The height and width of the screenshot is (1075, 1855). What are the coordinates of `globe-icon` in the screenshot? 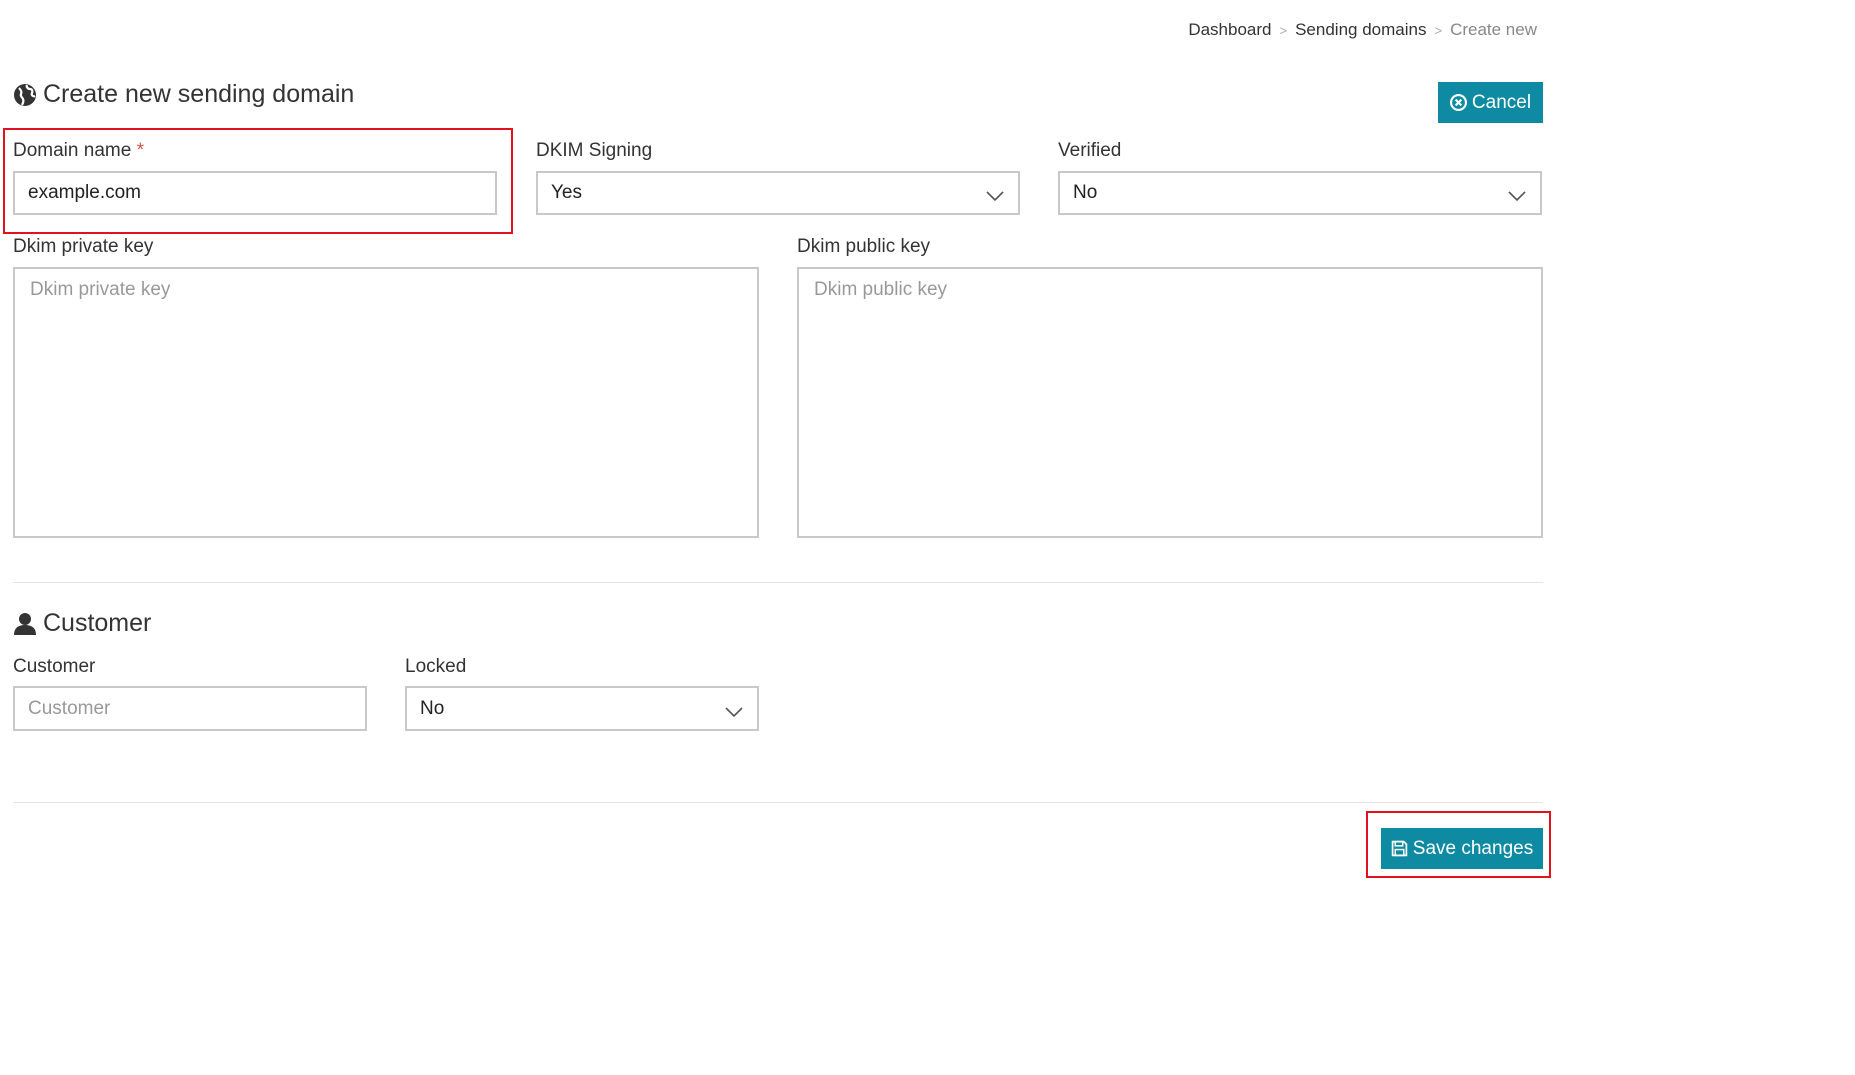 It's located at (25, 95).